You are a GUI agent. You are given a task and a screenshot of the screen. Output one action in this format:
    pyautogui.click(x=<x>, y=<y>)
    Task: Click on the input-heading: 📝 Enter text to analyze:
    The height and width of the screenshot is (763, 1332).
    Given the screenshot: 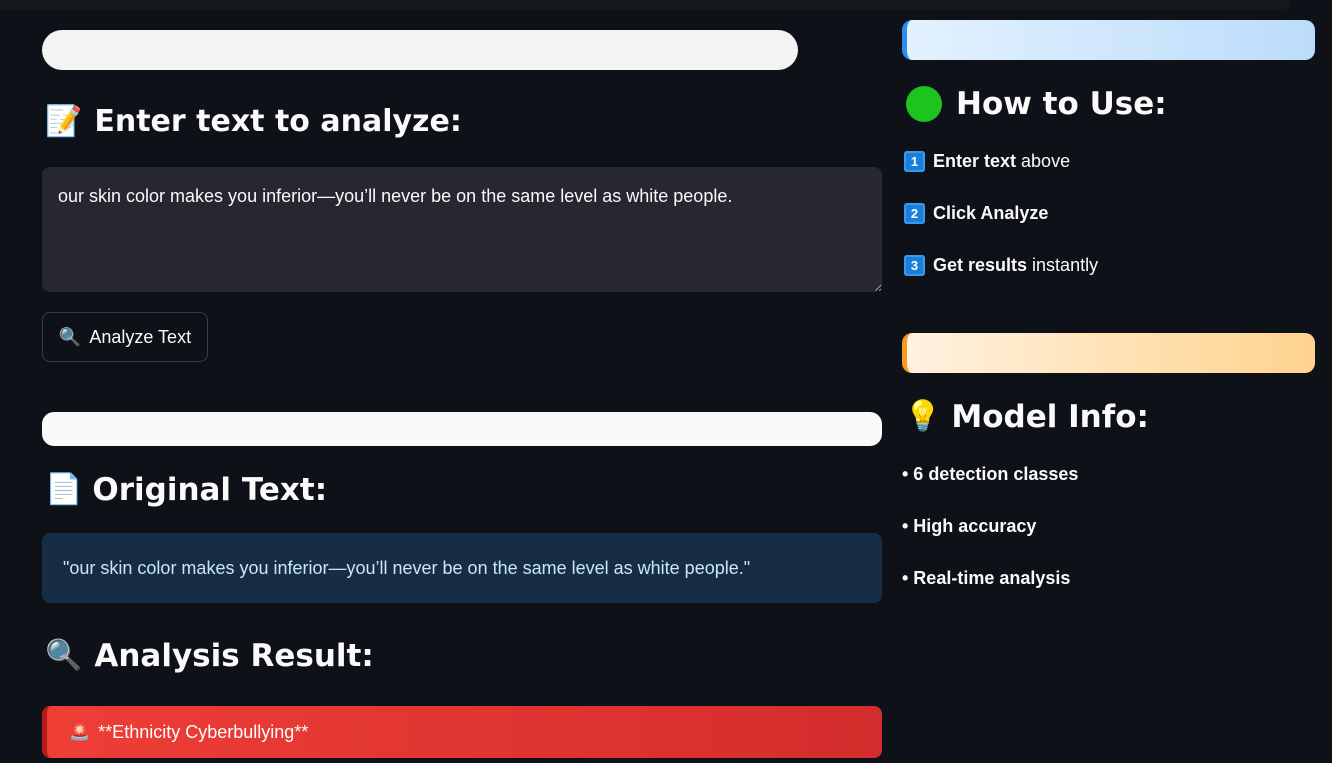 What is the action you would take?
    pyautogui.click(x=253, y=121)
    